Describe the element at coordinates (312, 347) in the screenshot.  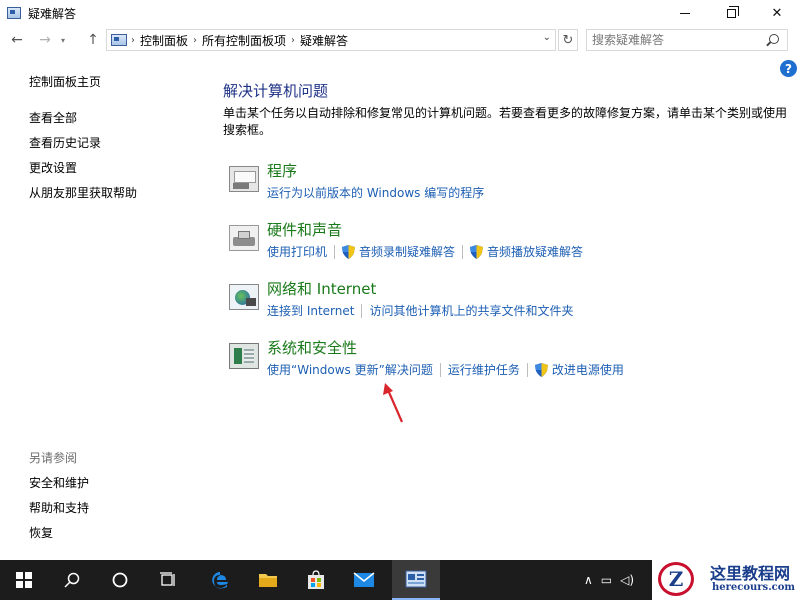
I see `category-title-system-security: 系统和安全性` at that location.